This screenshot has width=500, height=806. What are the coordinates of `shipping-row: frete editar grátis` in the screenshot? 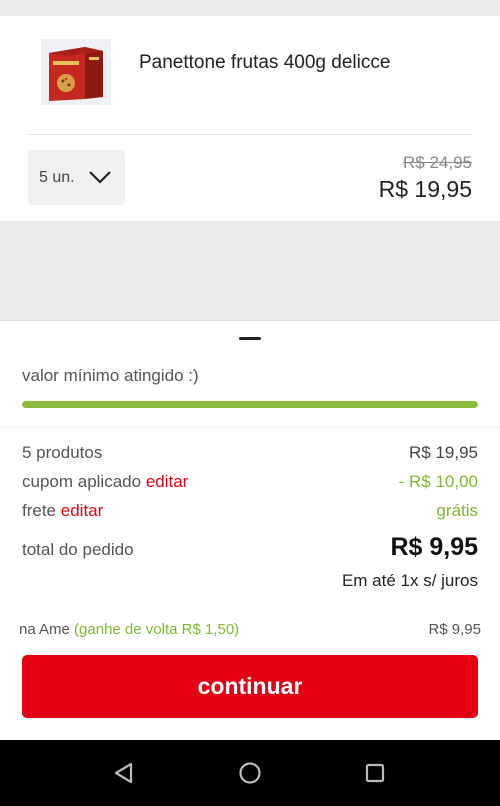 It's located at (250, 511).